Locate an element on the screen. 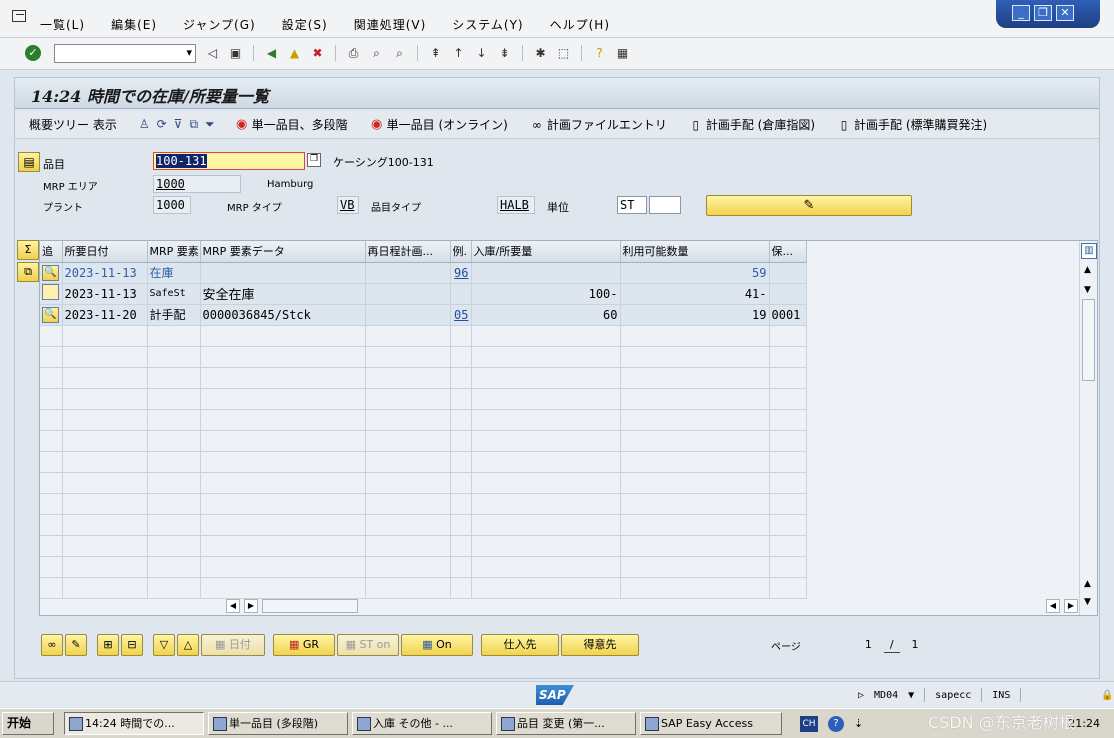 This screenshot has width=1114, height=738. sort-up-button: △ is located at coordinates (188, 645).